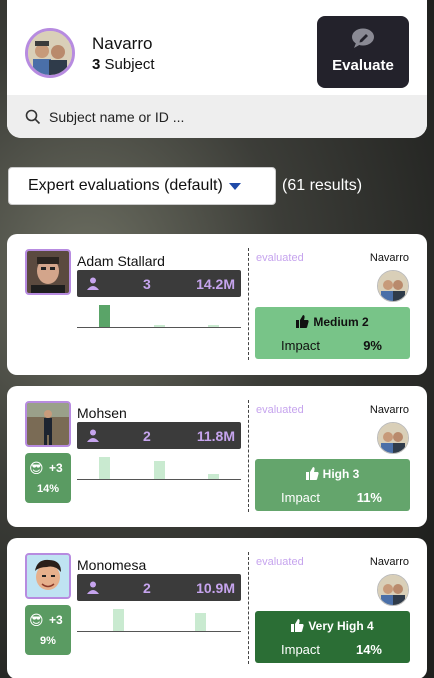 Image resolution: width=434 pixels, height=678 pixels. What do you see at coordinates (48, 630) in the screenshot?
I see `reaction-badge: 😎 +3 9%` at bounding box center [48, 630].